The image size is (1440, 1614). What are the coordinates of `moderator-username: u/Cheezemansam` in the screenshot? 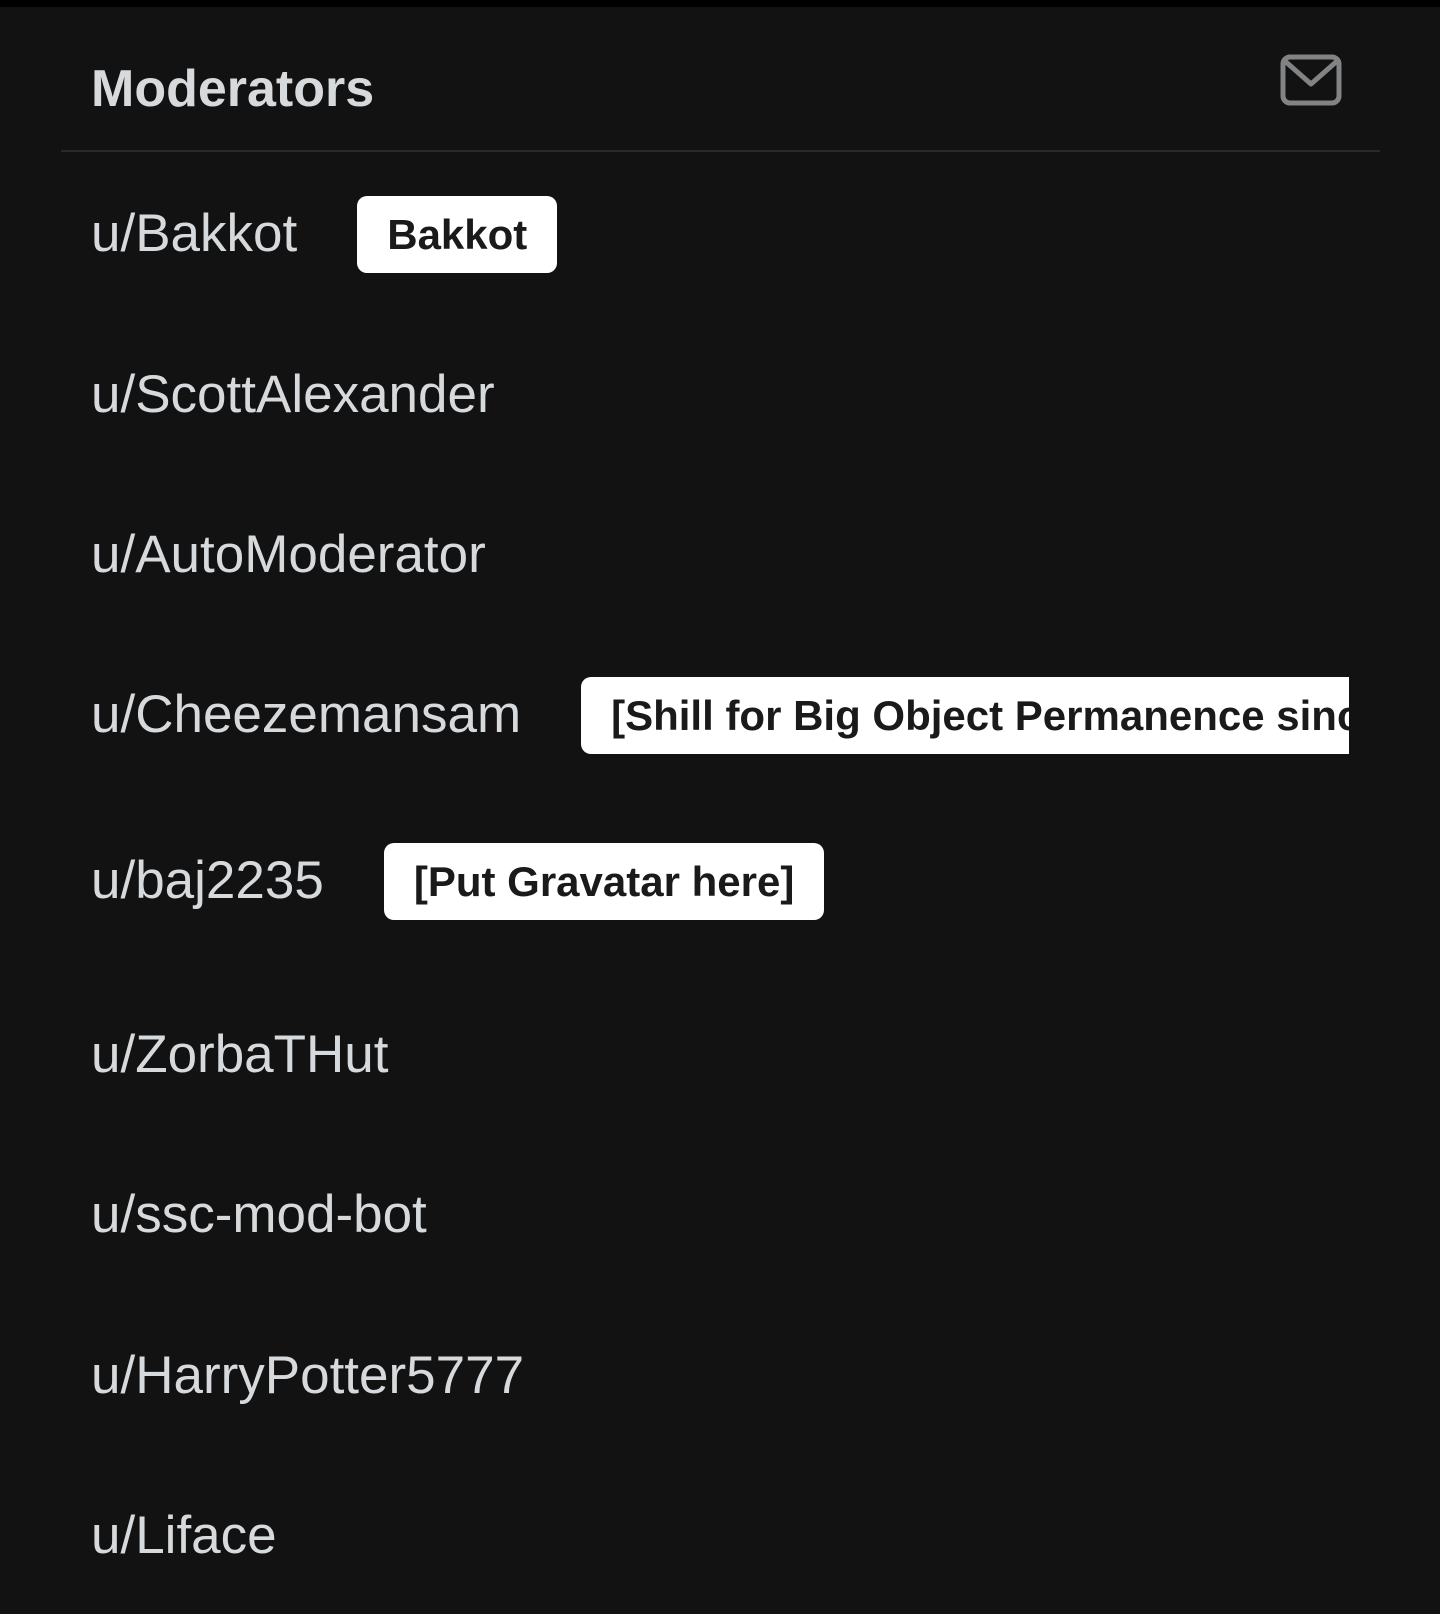 It's located at (306, 715).